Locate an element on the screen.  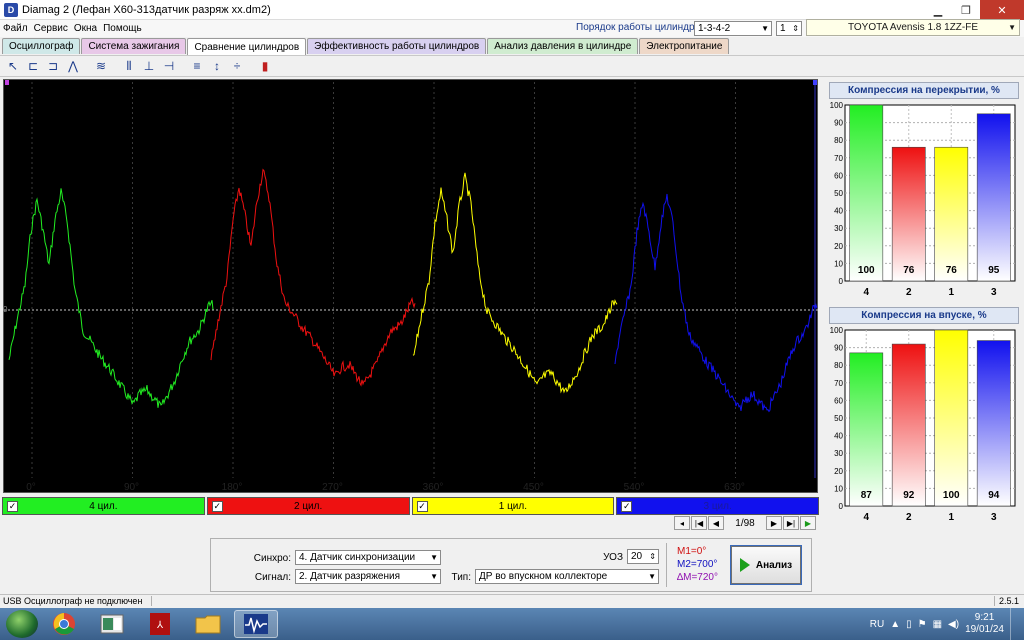
version-label: 2.5.1 is located at coordinates (1006, 601).